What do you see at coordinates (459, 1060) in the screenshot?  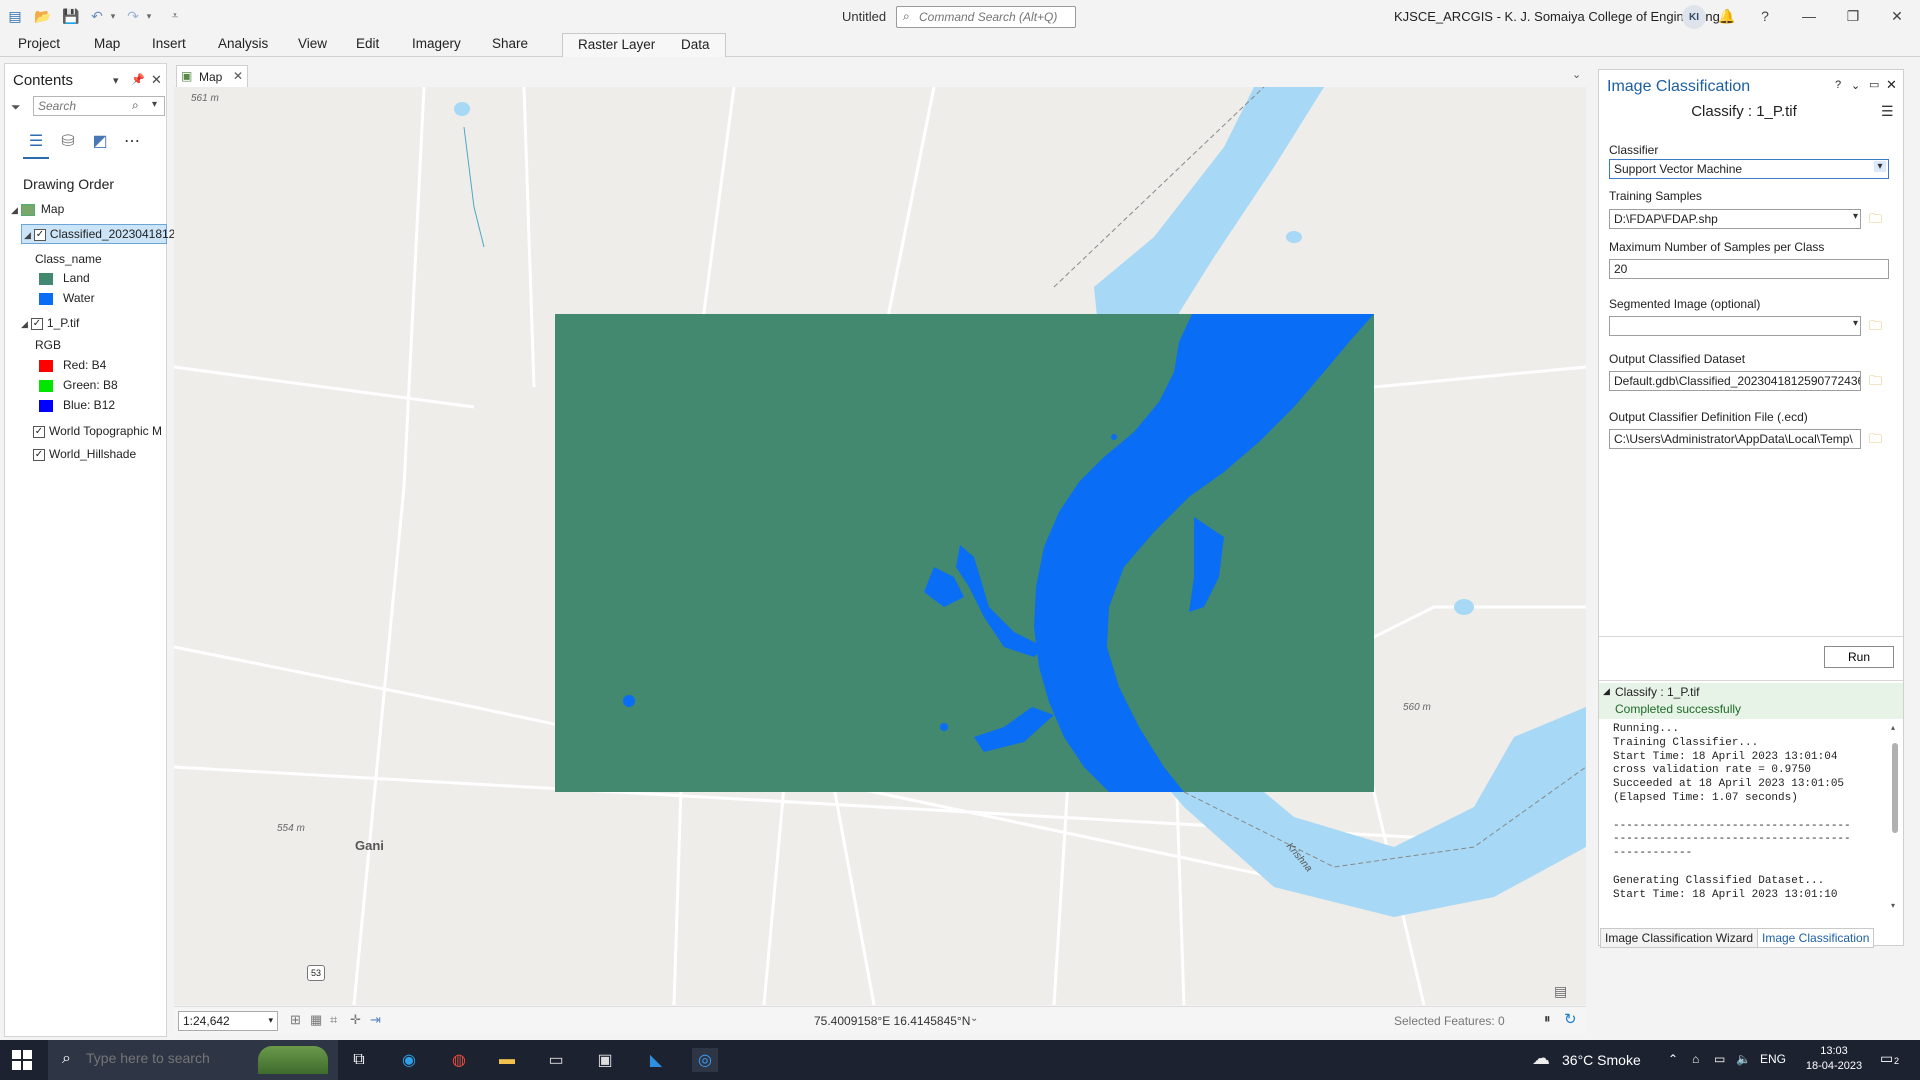 I see `chrome-icon: ◍` at bounding box center [459, 1060].